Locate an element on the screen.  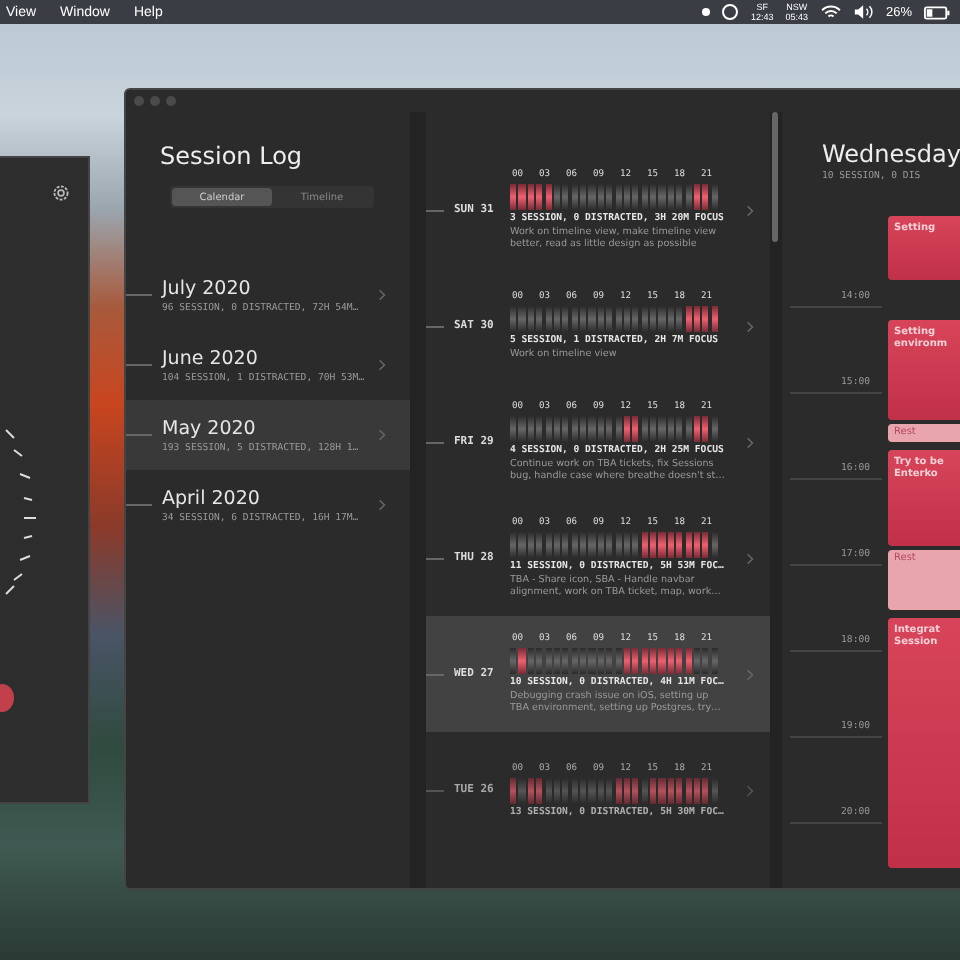
day-title: Wednesday is located at coordinates (891, 153).